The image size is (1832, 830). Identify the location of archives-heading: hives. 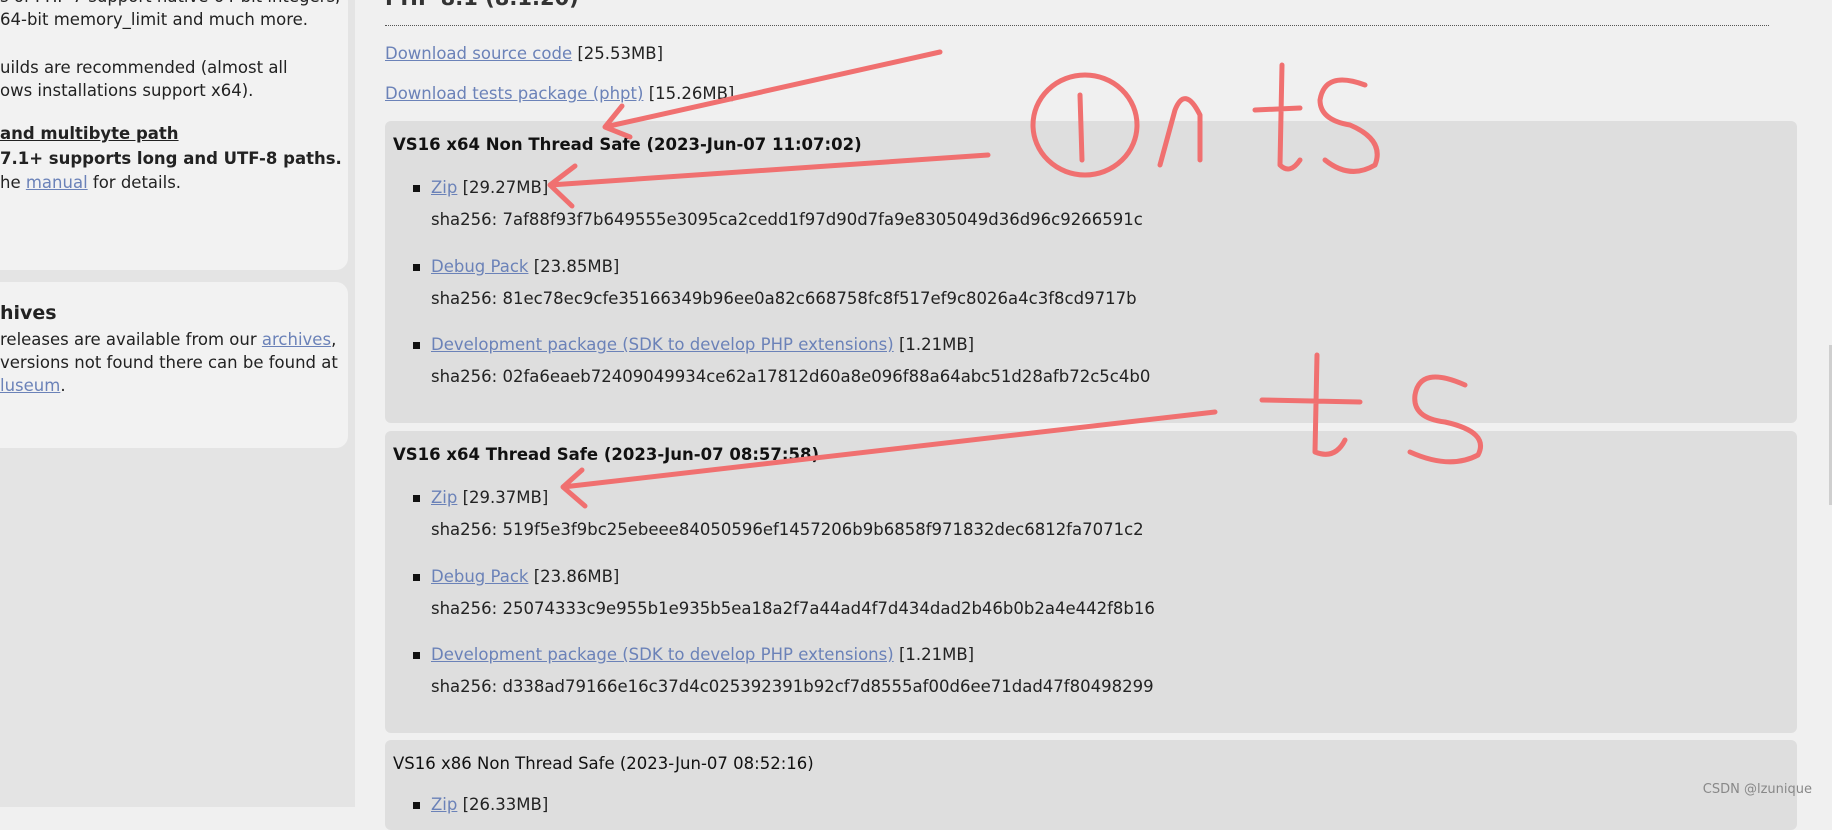
(28, 313).